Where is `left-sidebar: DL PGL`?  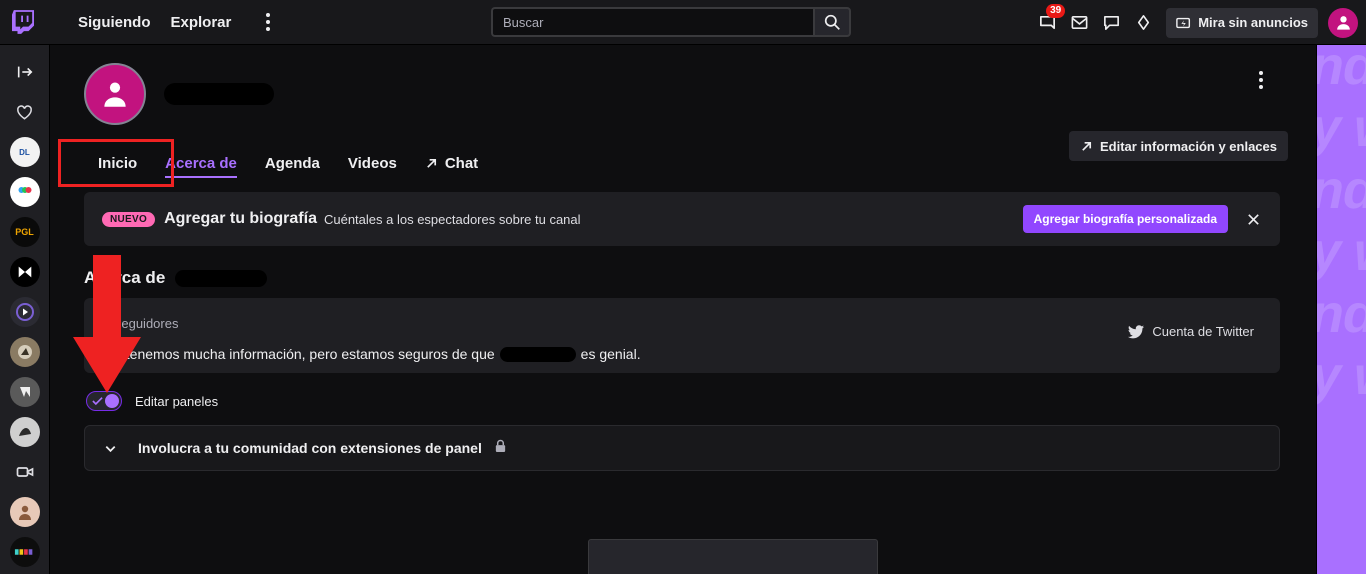 left-sidebar: DL PGL is located at coordinates (25, 309).